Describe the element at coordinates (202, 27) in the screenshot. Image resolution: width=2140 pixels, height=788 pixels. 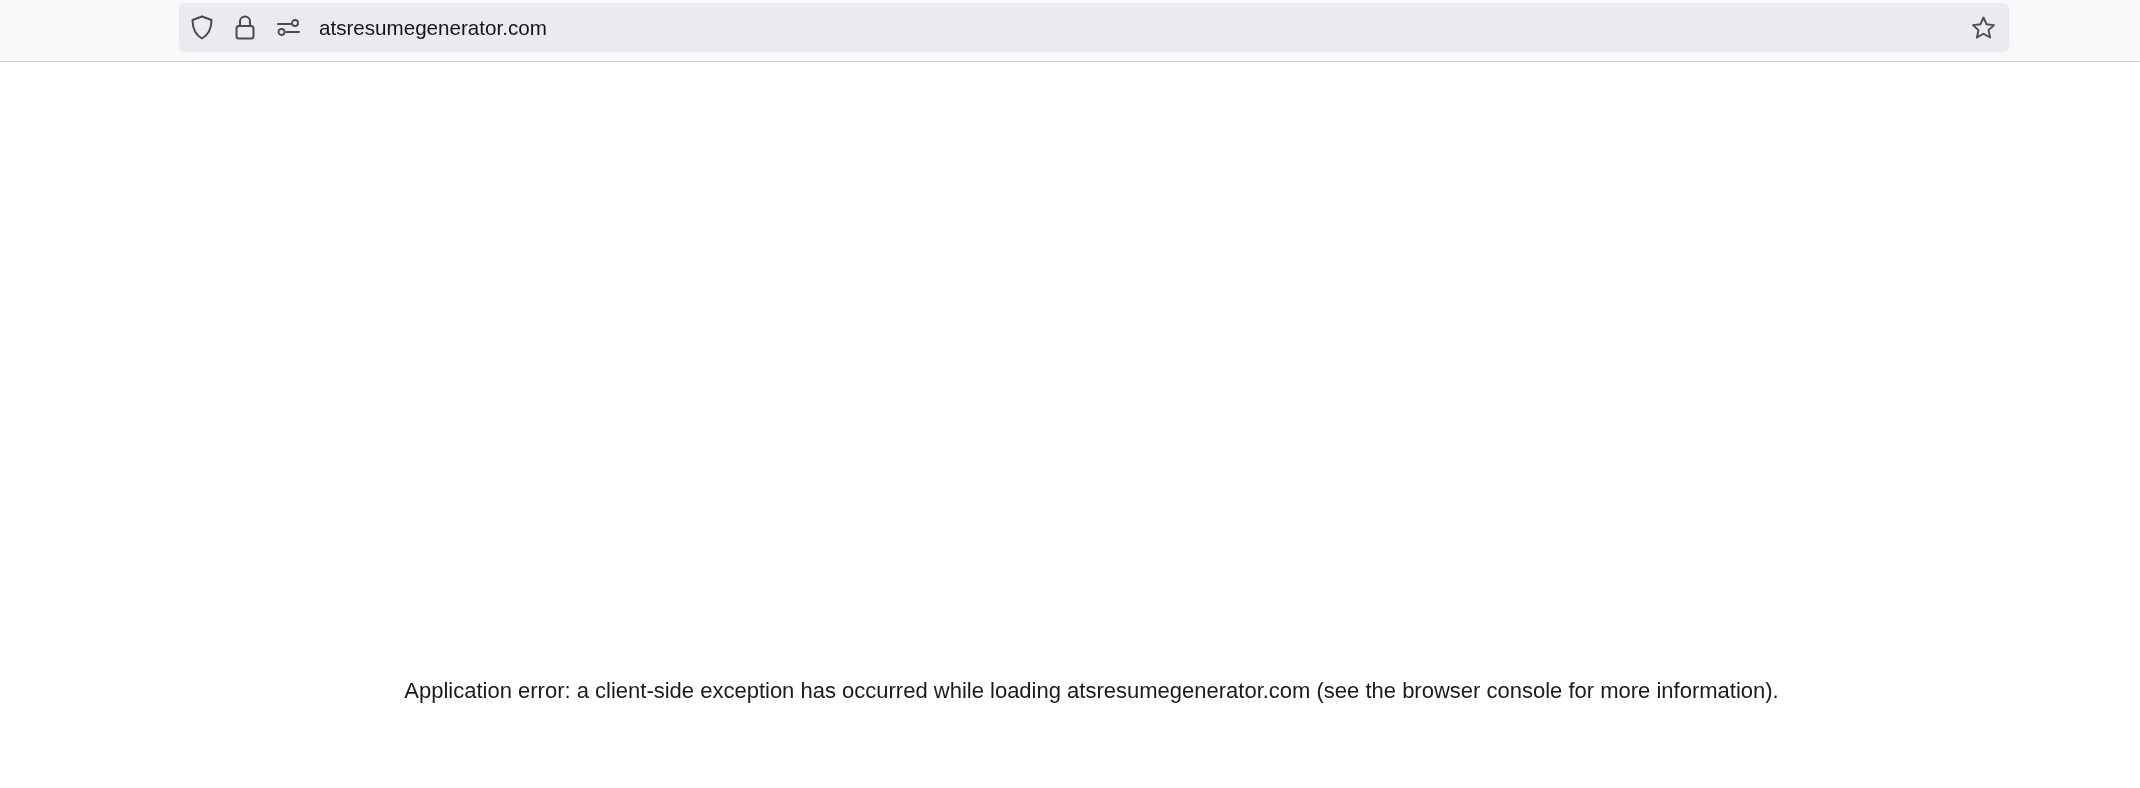
I see `shield-icon` at that location.